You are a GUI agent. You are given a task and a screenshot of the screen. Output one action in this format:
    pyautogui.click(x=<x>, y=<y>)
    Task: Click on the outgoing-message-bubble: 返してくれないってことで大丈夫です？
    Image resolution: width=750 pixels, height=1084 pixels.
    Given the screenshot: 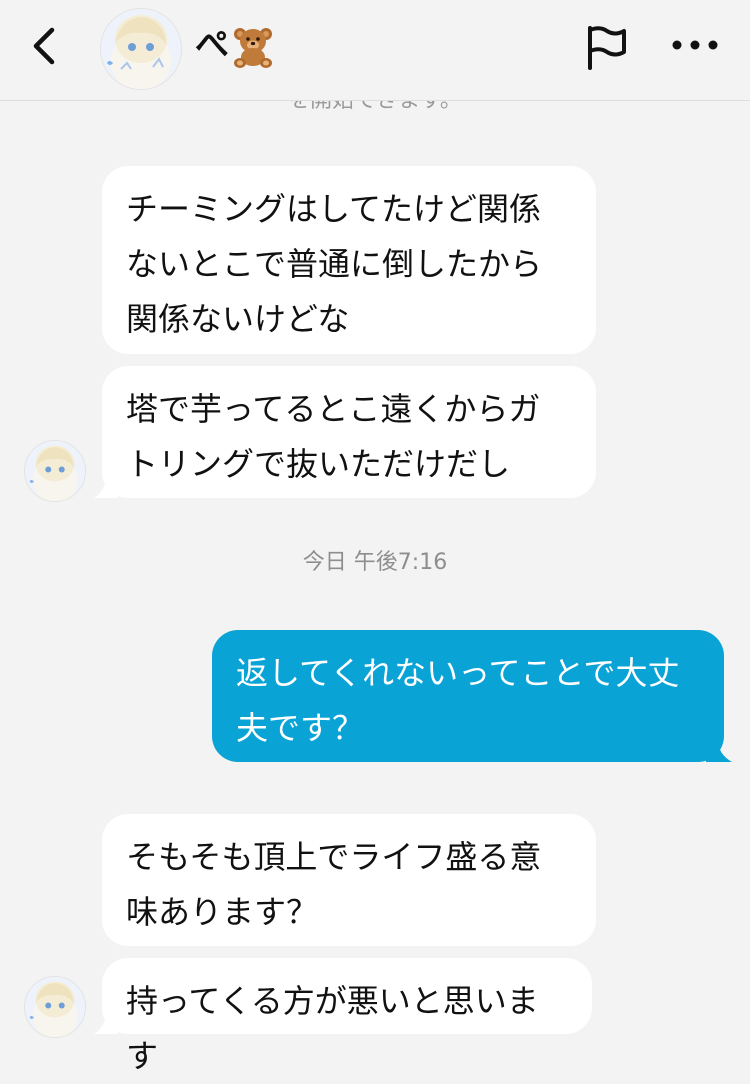 What is the action you would take?
    pyautogui.click(x=468, y=696)
    